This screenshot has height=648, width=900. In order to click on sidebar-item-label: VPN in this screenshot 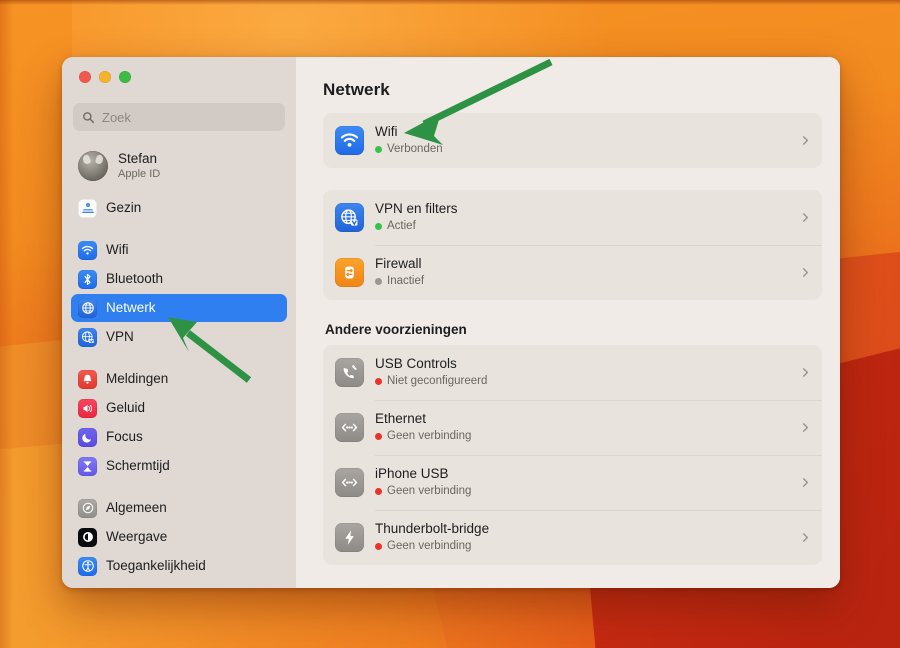, I will do `click(120, 337)`.